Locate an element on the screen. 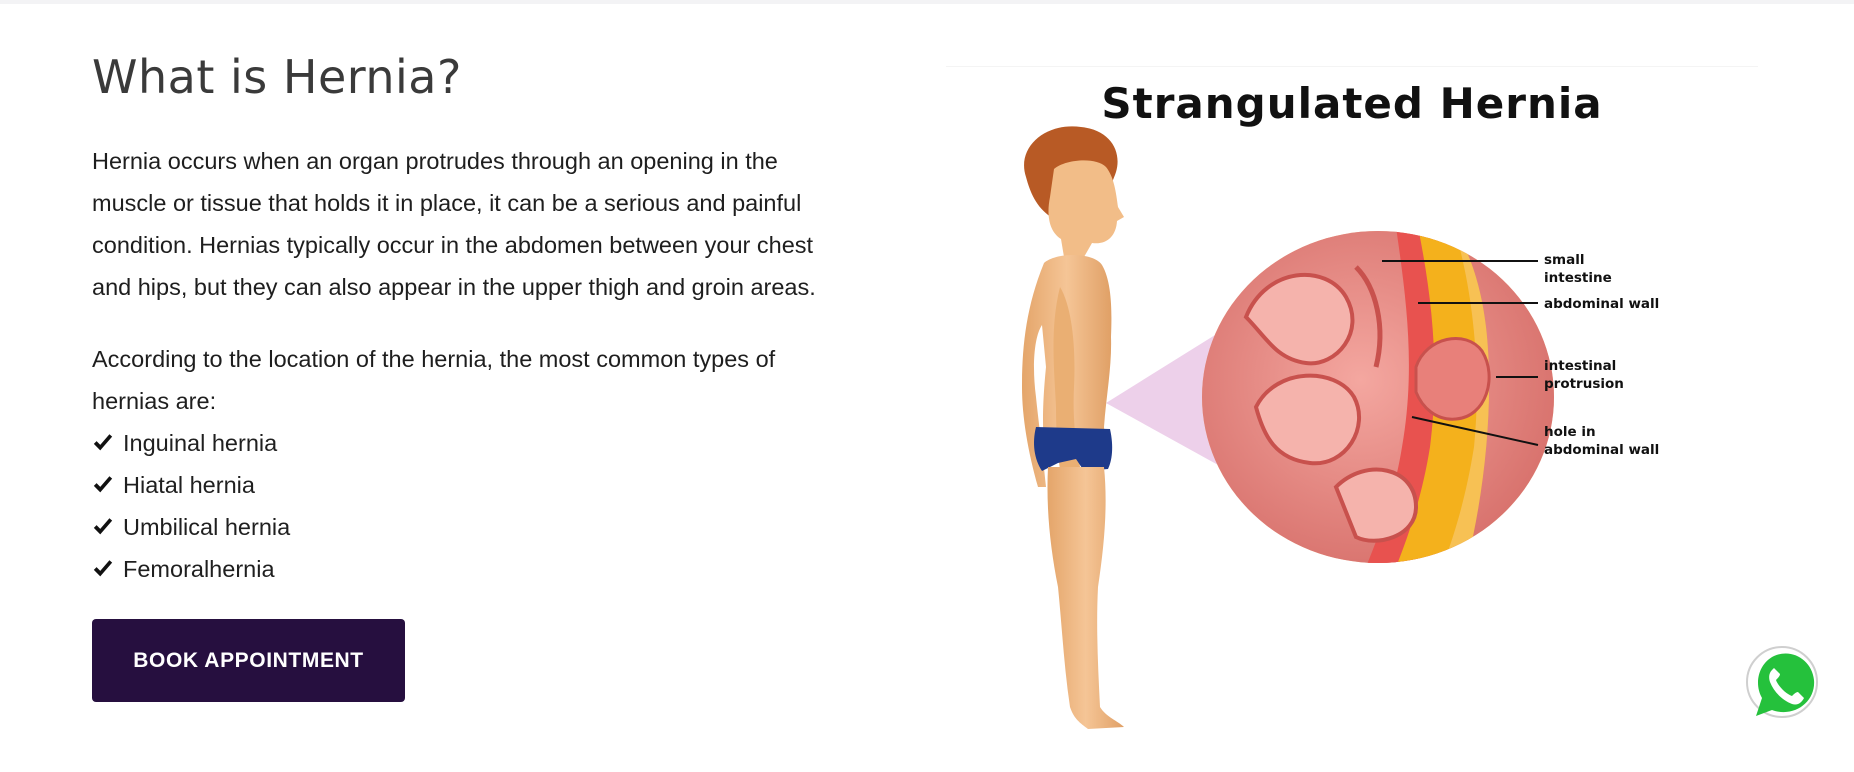 This screenshot has width=1854, height=772. list-item-label: Inguinal hernia is located at coordinates (200, 443).